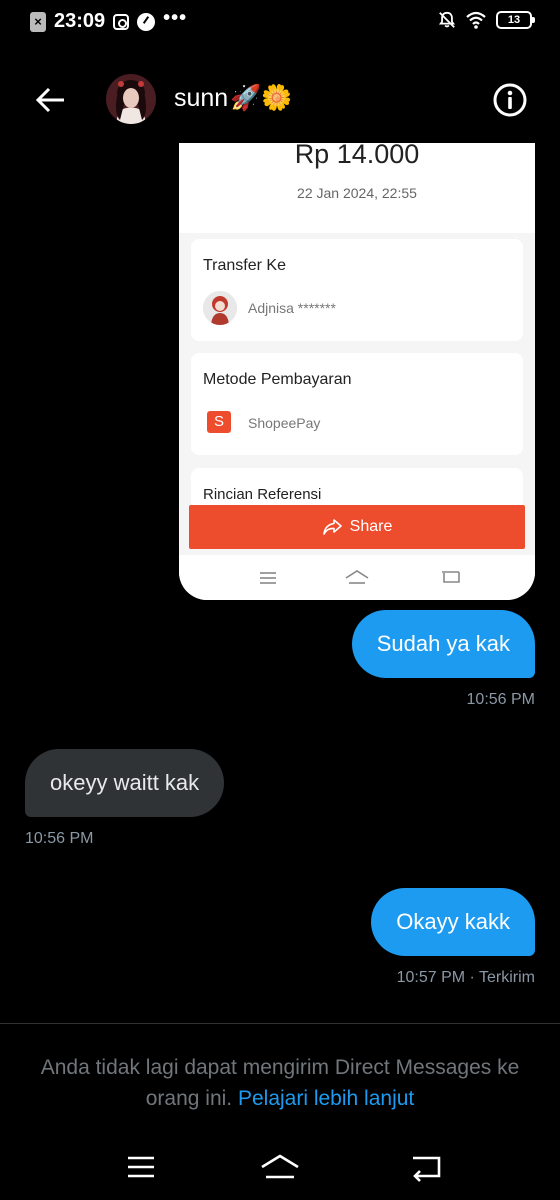 The image size is (560, 1200). Describe the element at coordinates (326, 1098) in the screenshot. I see `learn-more-link: Pelajari lebih lanjut` at that location.